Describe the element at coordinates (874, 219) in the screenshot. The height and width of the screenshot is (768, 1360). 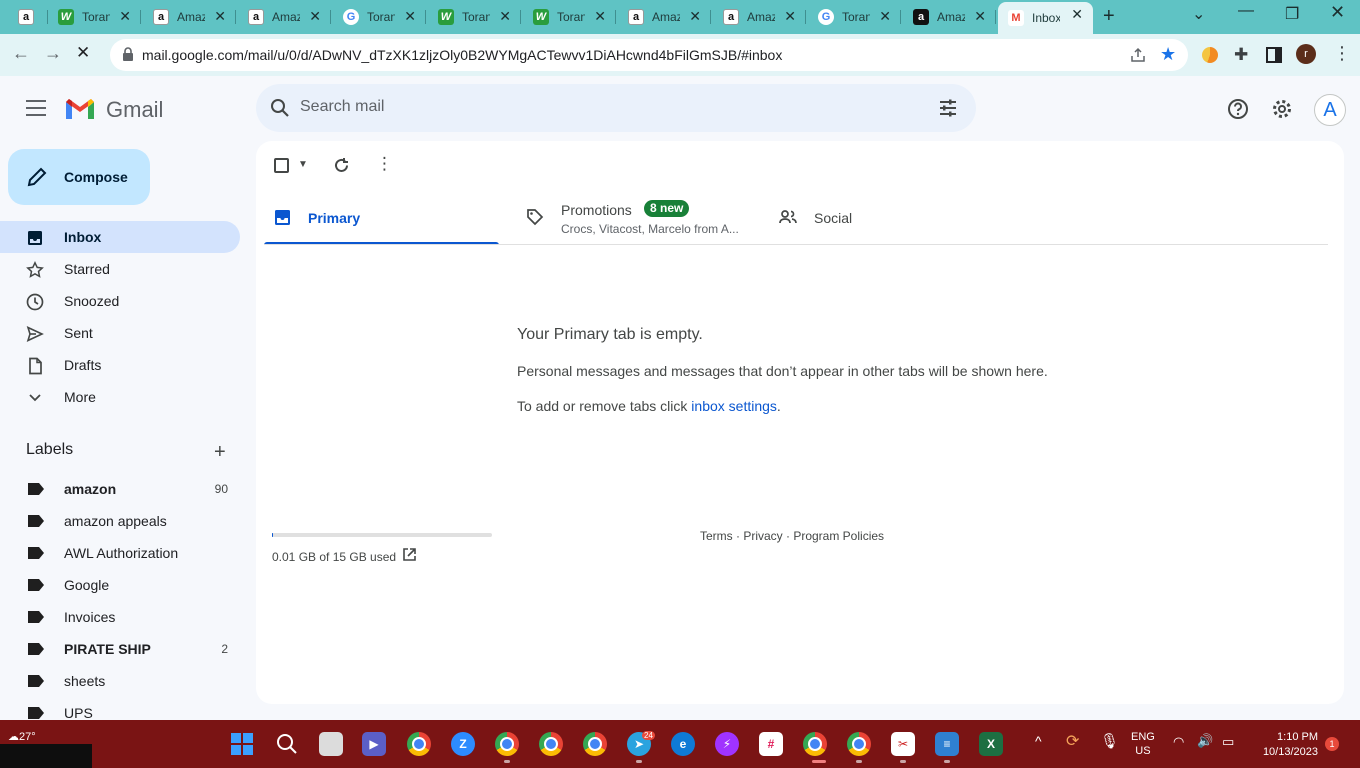
I see `tab-social: Social` at that location.